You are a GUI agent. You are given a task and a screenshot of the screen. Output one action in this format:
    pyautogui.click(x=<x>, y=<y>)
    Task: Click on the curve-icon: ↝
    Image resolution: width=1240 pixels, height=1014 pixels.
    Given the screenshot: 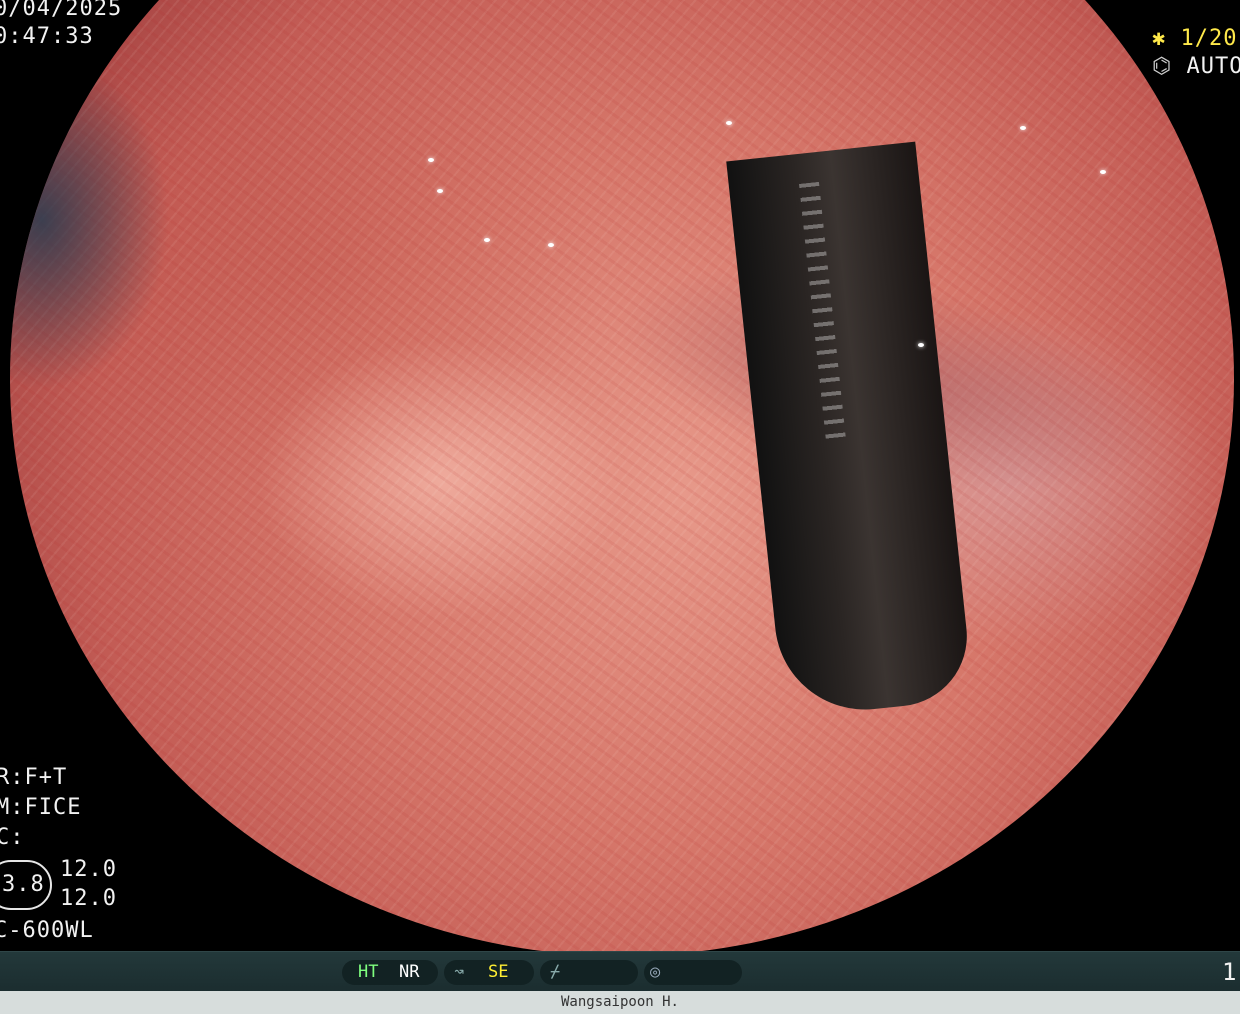 What is the action you would take?
    pyautogui.click(x=459, y=972)
    